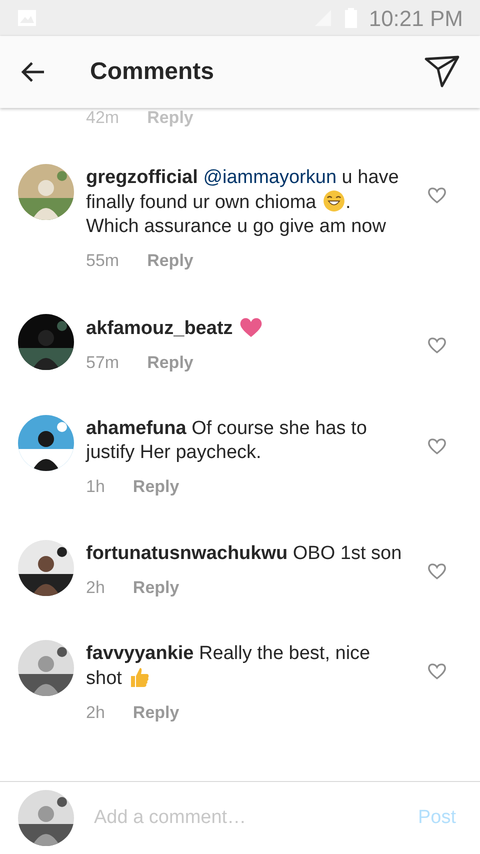  Describe the element at coordinates (244, 554) in the screenshot. I see `comment-text: fortunatusnwachukwu OBO 1st son` at that location.